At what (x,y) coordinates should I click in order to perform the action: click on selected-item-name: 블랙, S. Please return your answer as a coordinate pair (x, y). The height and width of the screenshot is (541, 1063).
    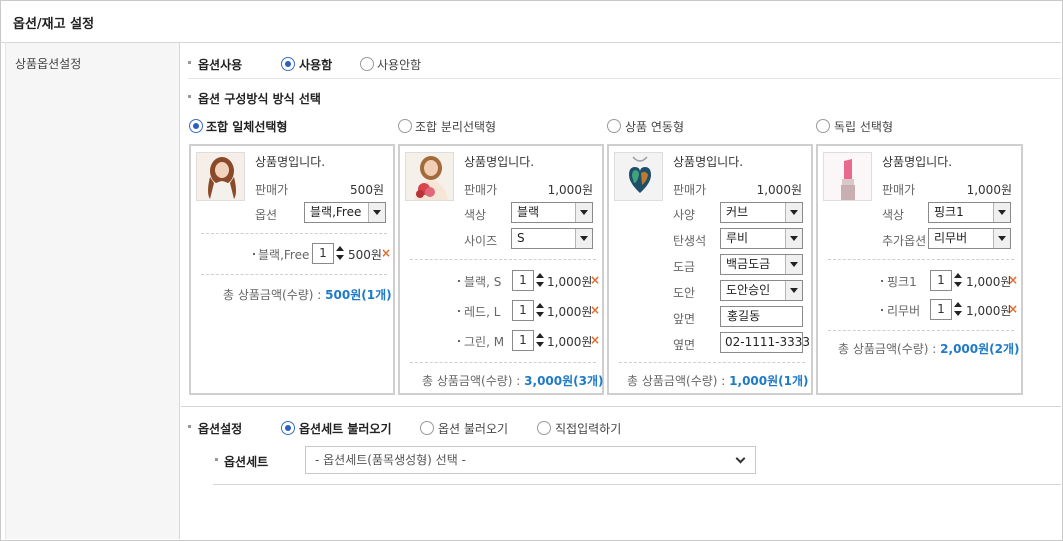
    Looking at the image, I should click on (483, 282).